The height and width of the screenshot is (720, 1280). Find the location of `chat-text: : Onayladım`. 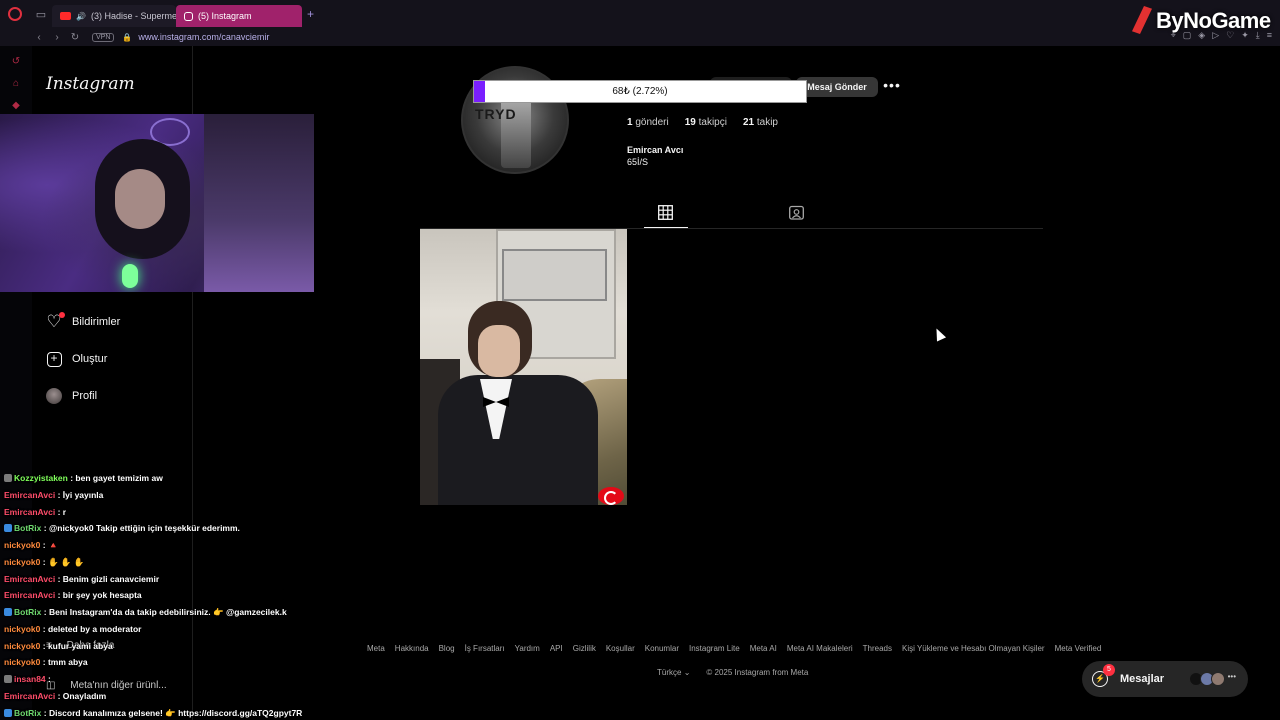

chat-text: : Onayladım is located at coordinates (82, 695).